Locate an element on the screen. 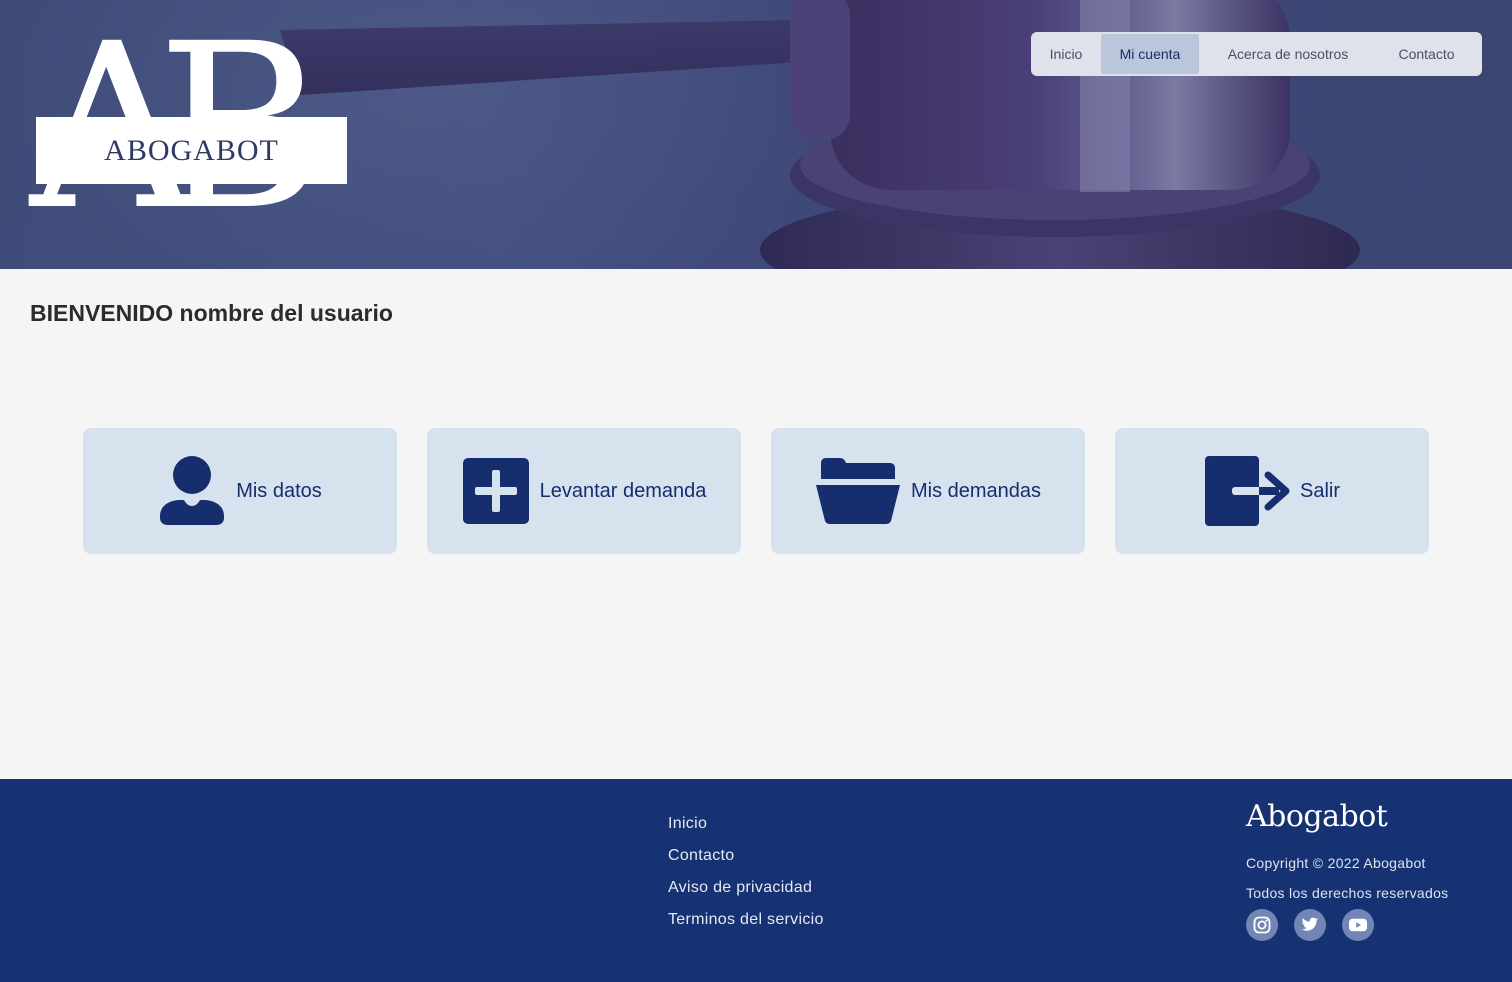 This screenshot has width=1512, height=982. salir-label: Salir is located at coordinates (1319, 490).